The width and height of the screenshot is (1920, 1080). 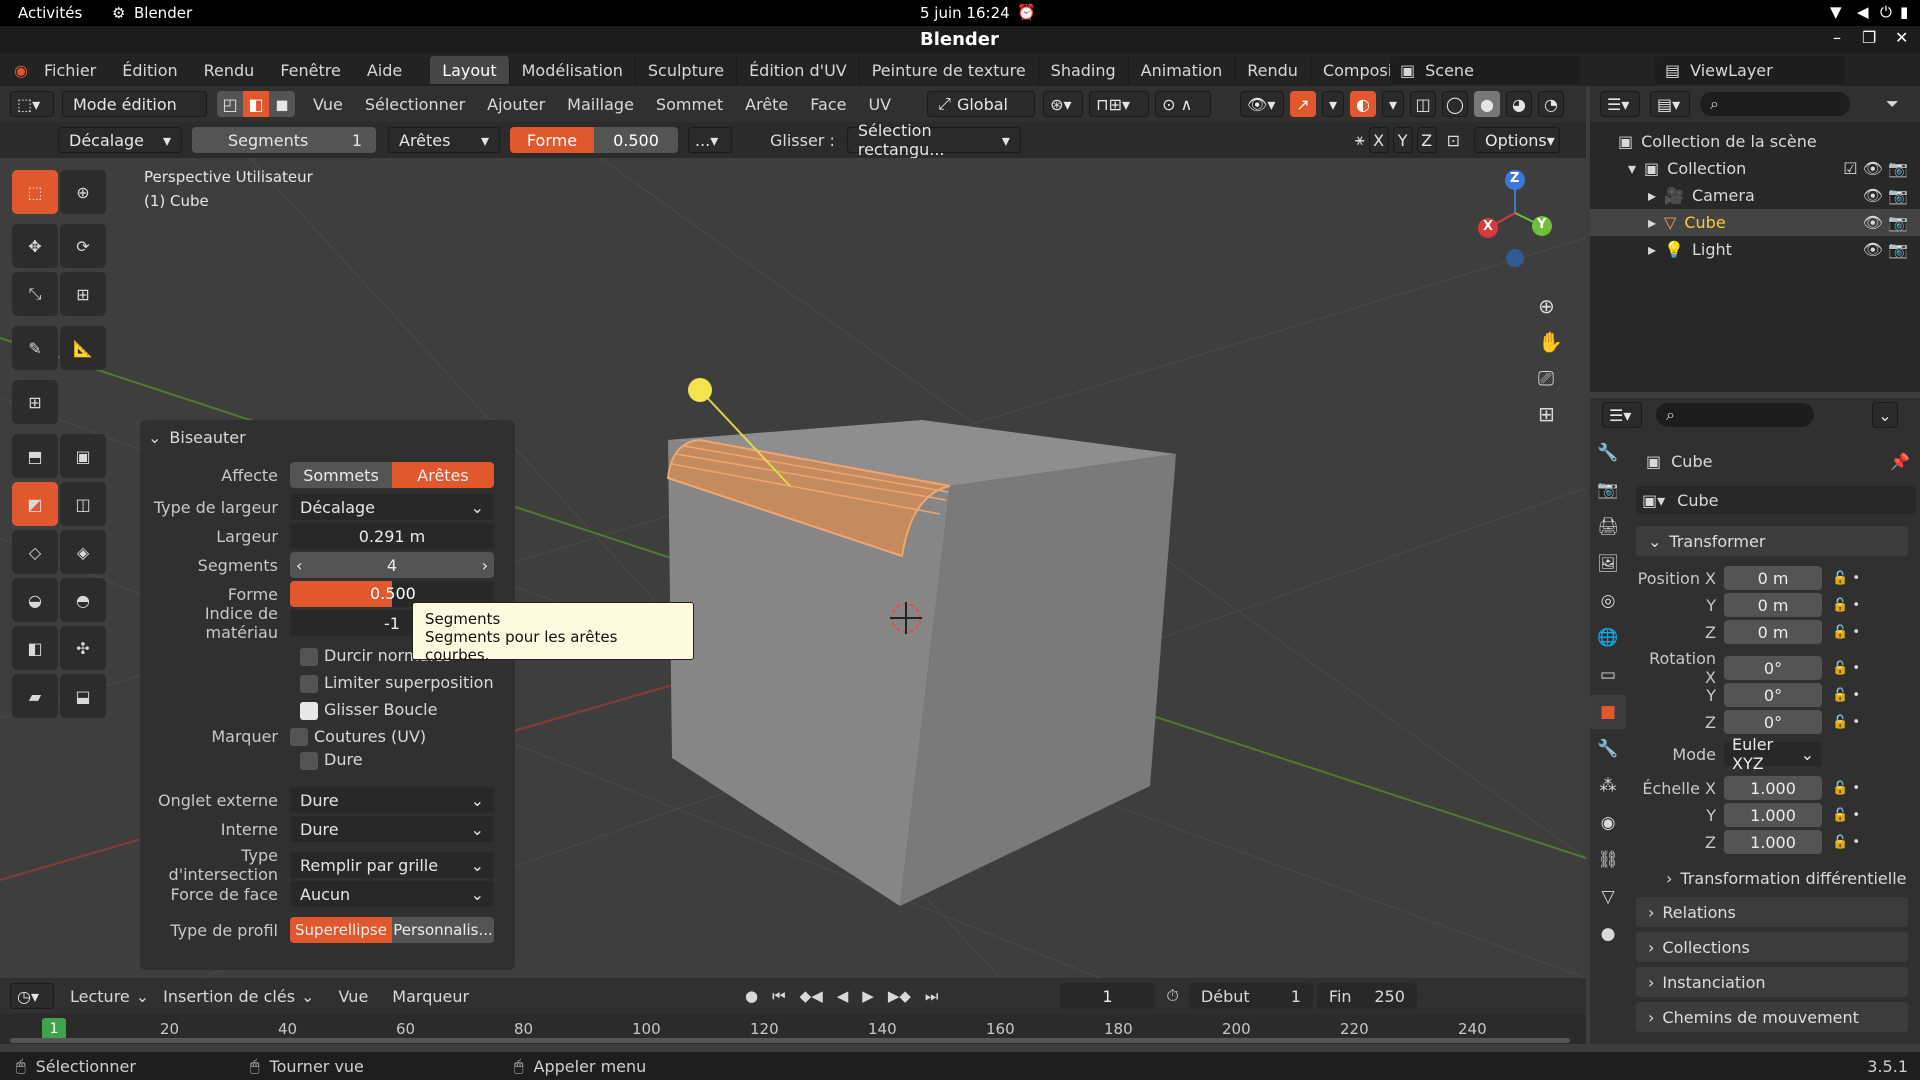 I want to click on volume-icon: ◀, so click(x=1863, y=12).